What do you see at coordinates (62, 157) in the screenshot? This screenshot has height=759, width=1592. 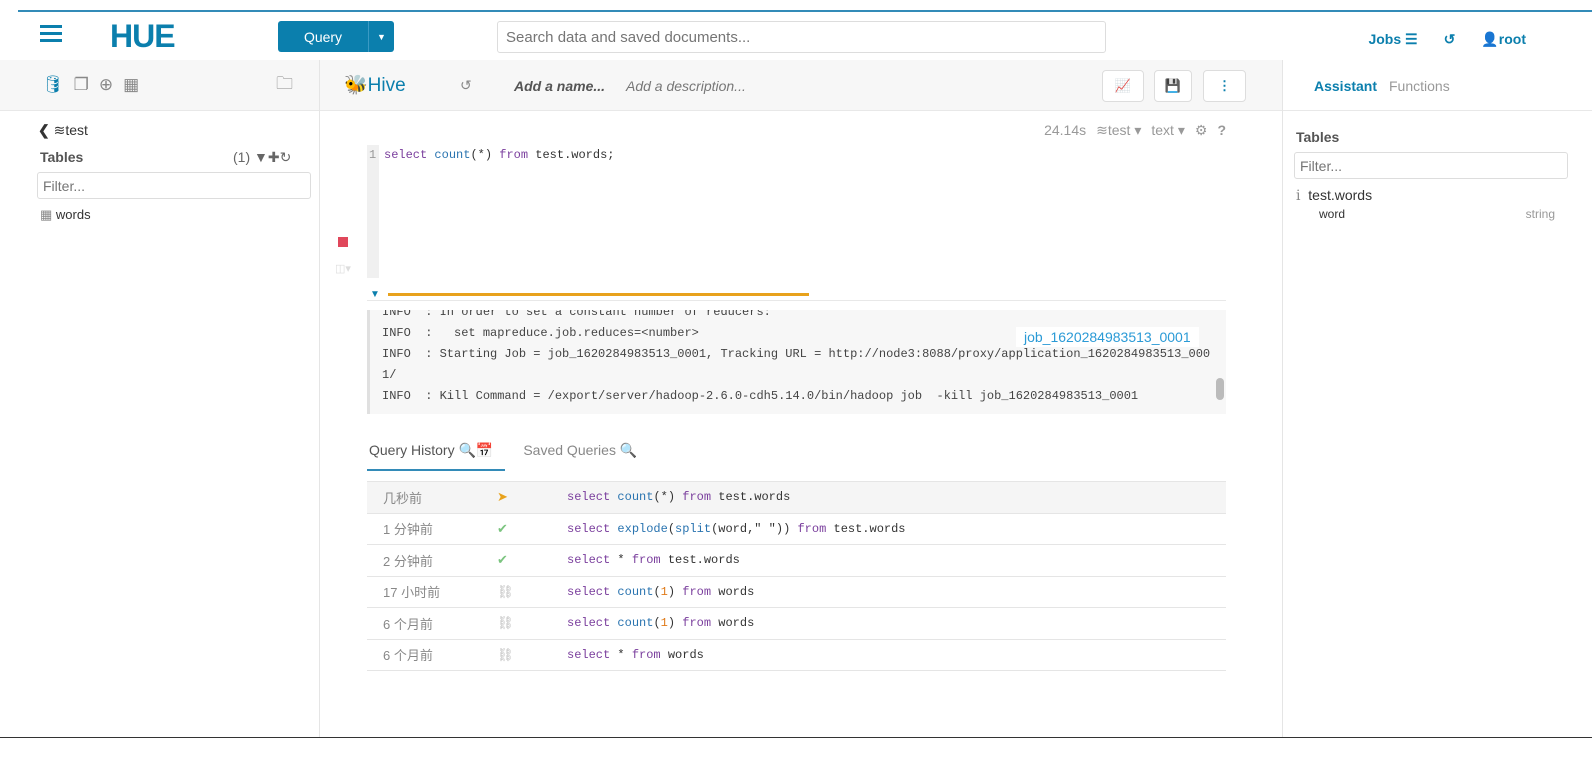 I see `tables-heading: Tables` at bounding box center [62, 157].